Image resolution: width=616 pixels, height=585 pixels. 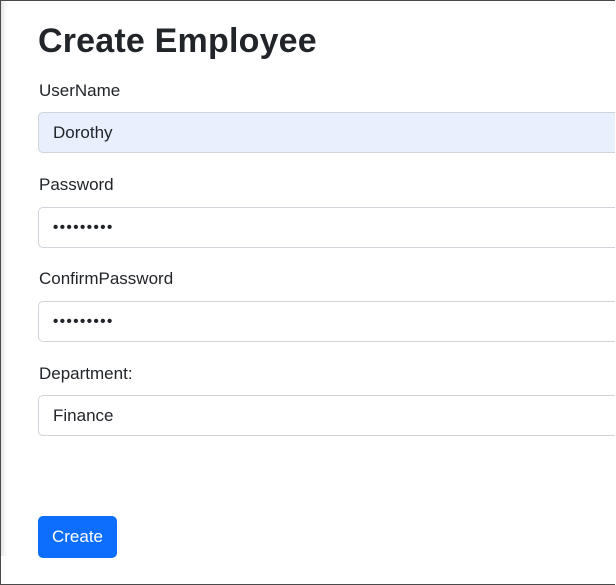 I want to click on password-label: Password, so click(x=76, y=184).